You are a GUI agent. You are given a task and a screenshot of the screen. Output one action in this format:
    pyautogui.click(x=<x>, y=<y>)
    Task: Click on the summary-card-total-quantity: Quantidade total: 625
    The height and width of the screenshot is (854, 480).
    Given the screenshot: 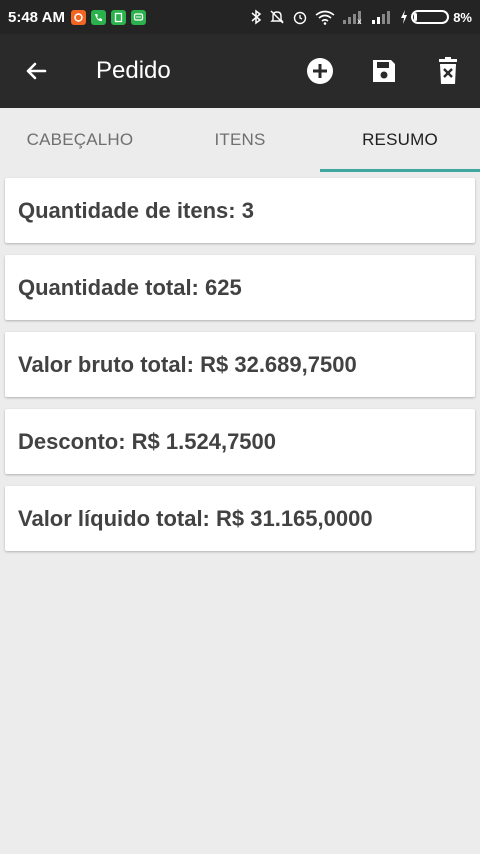 What is the action you would take?
    pyautogui.click(x=240, y=287)
    